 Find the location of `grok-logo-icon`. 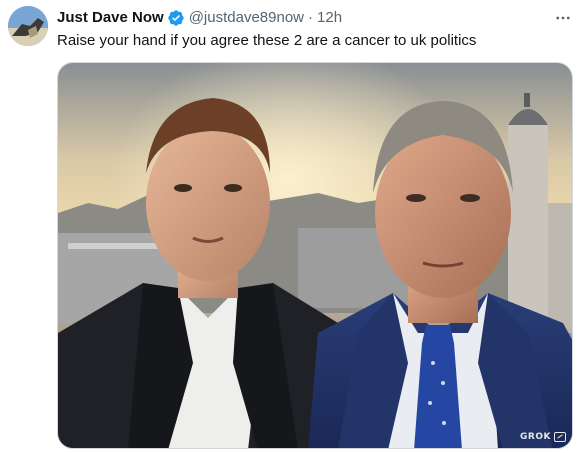

grok-logo-icon is located at coordinates (560, 437).